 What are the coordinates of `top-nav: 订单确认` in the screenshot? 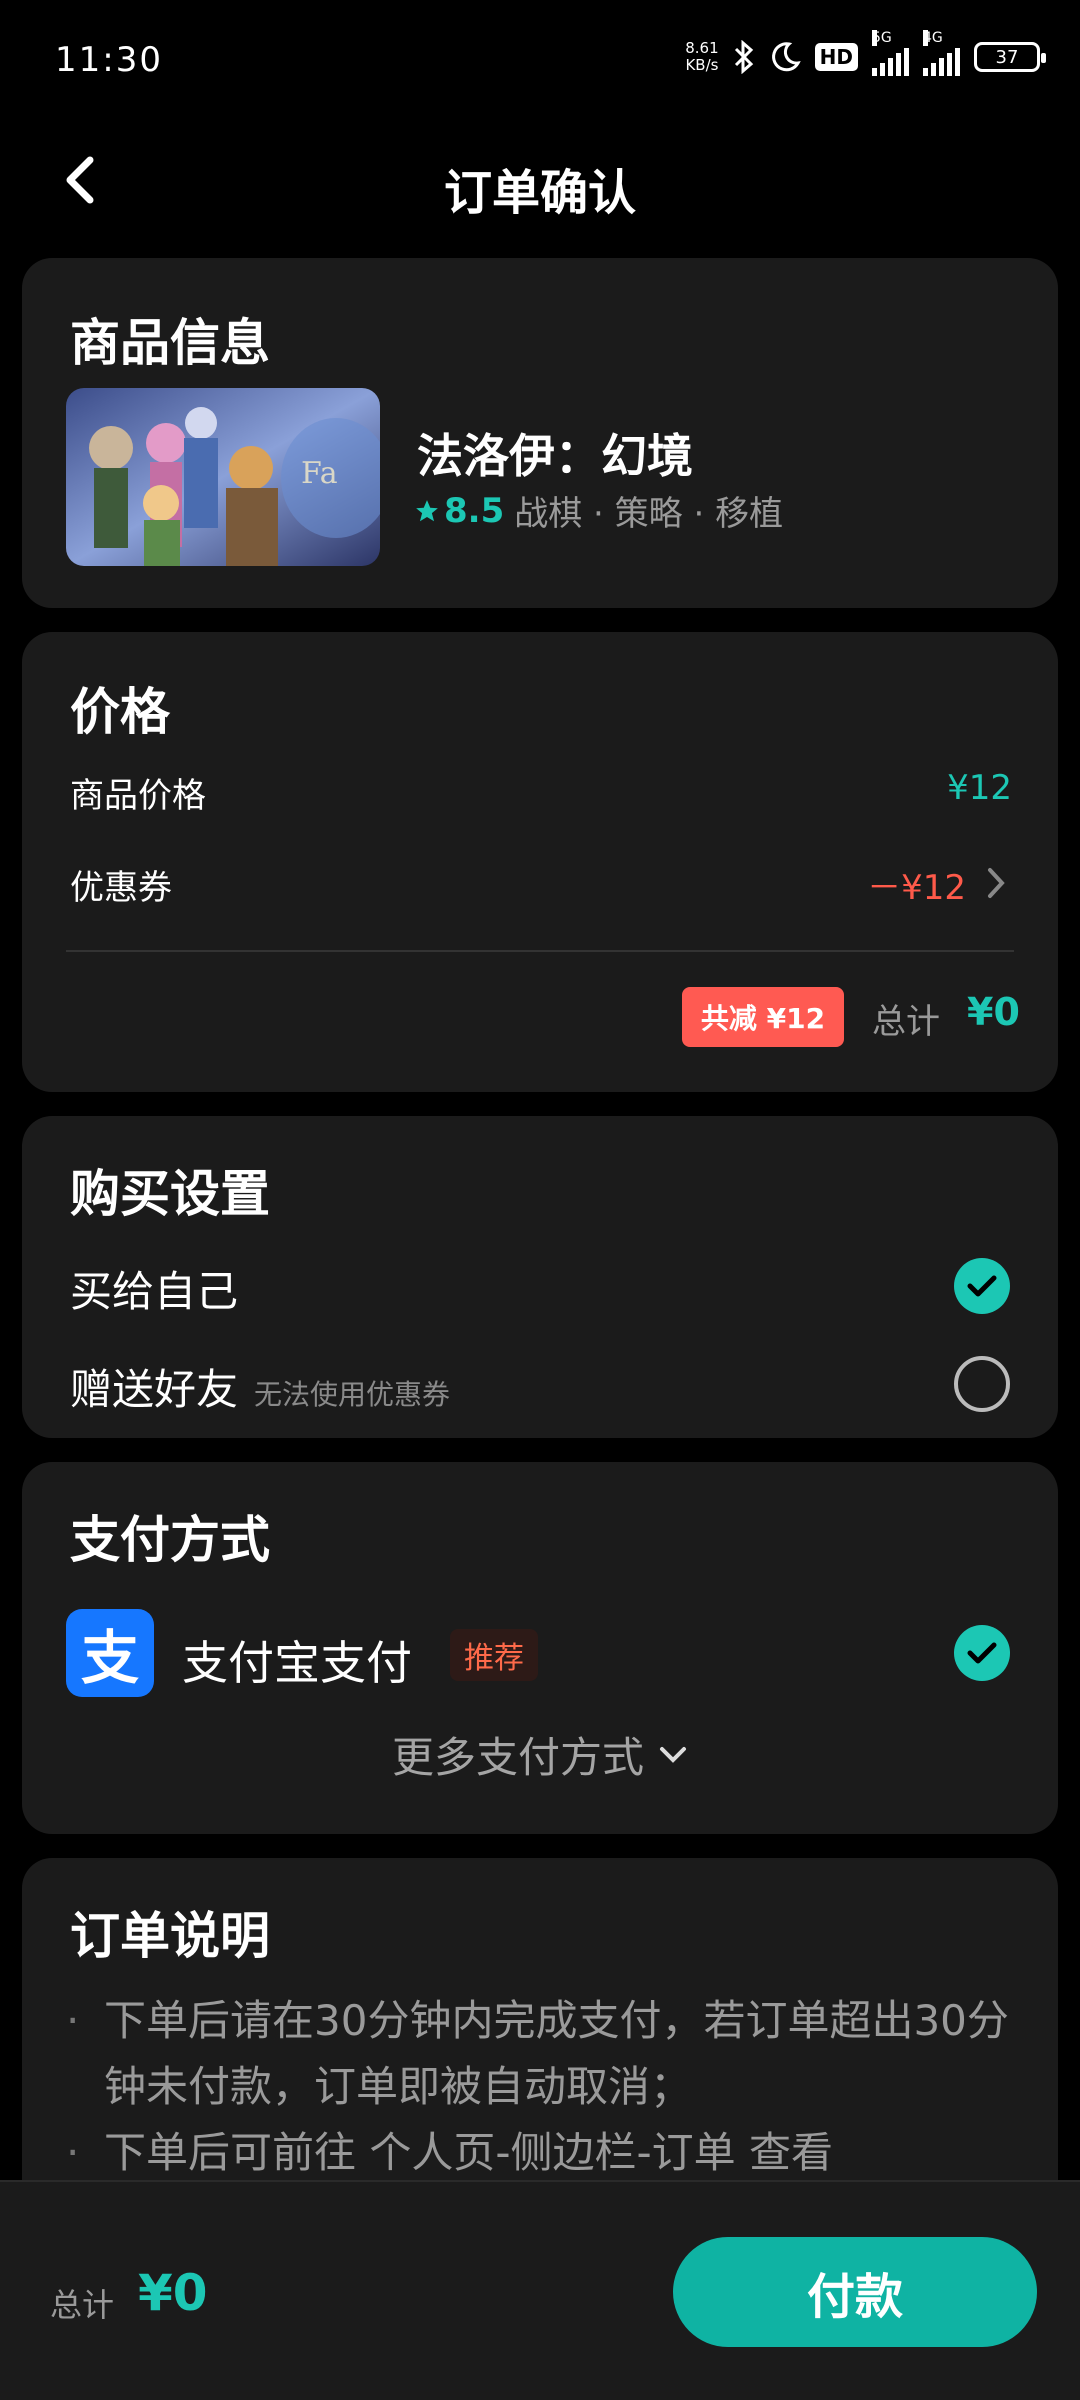 It's located at (540, 180).